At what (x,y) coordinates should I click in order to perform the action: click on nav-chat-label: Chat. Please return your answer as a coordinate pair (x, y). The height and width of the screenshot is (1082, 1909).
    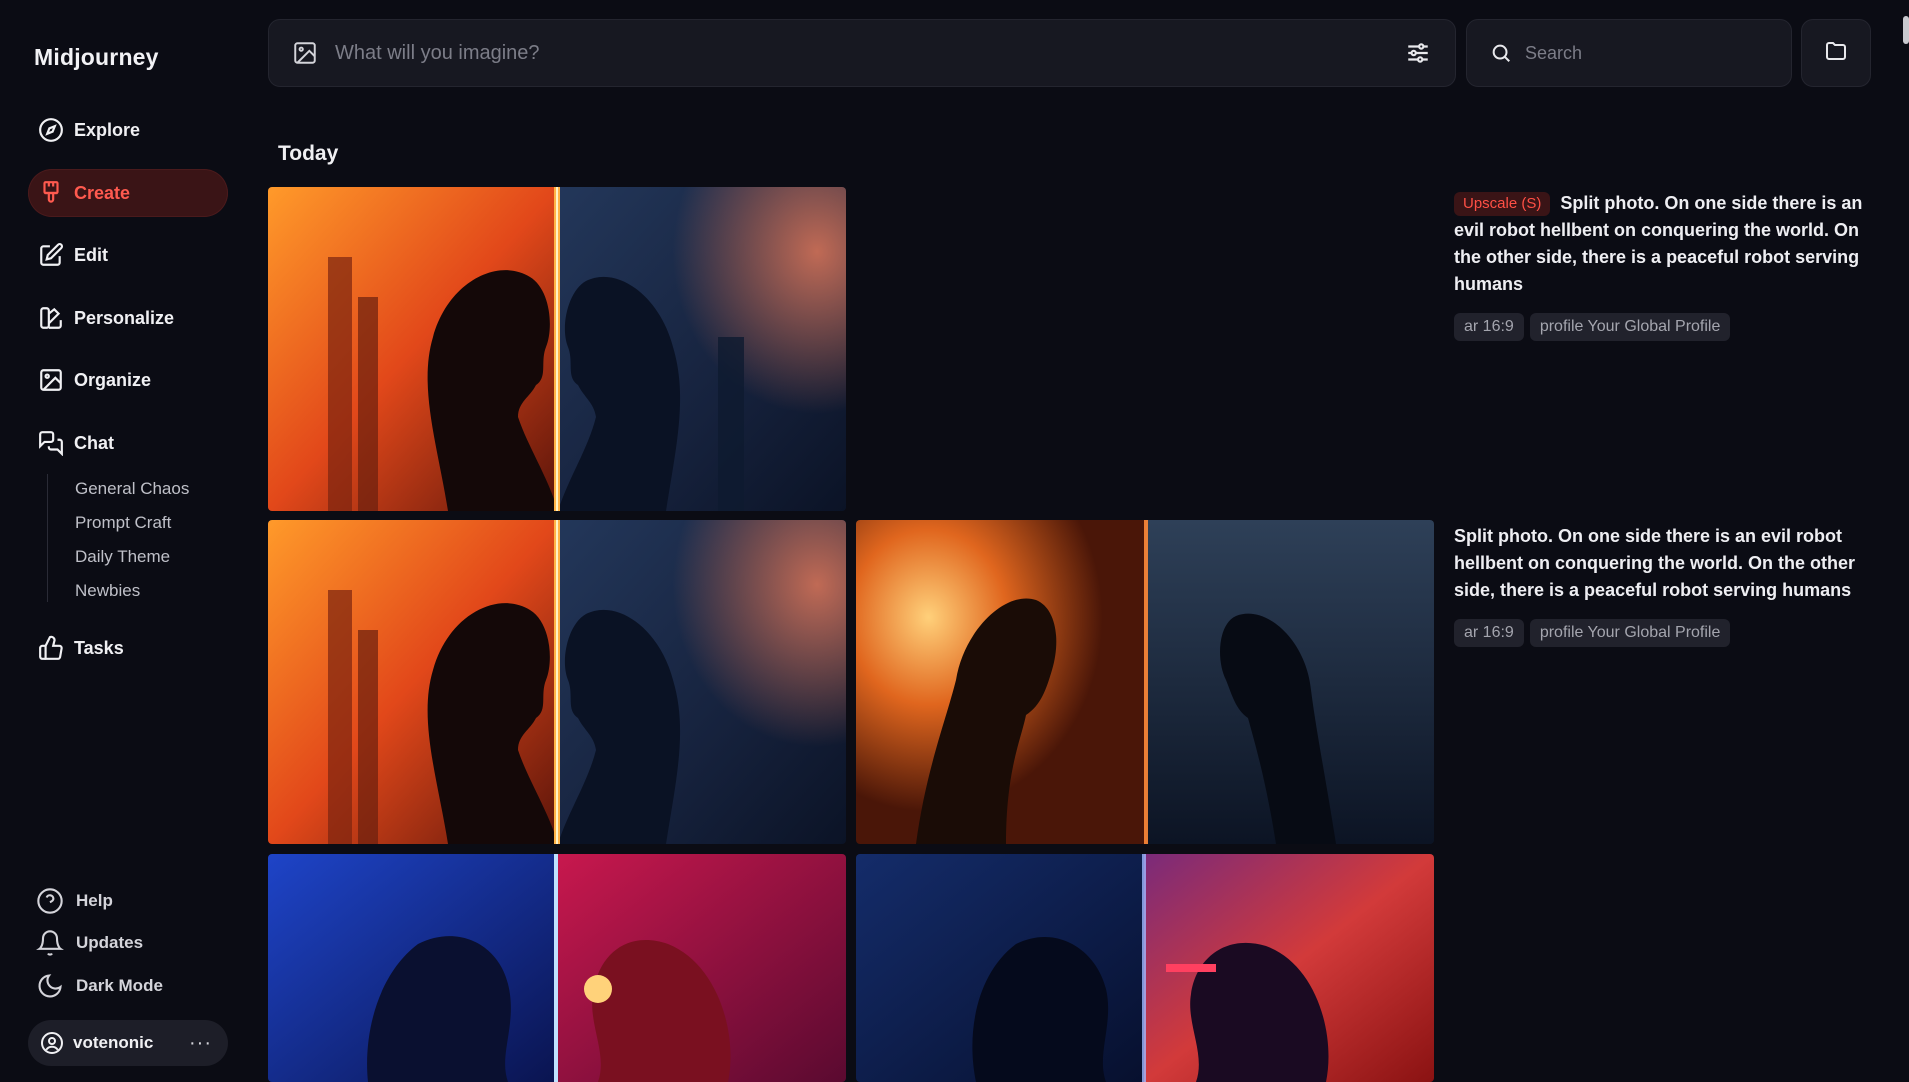
    Looking at the image, I should click on (94, 442).